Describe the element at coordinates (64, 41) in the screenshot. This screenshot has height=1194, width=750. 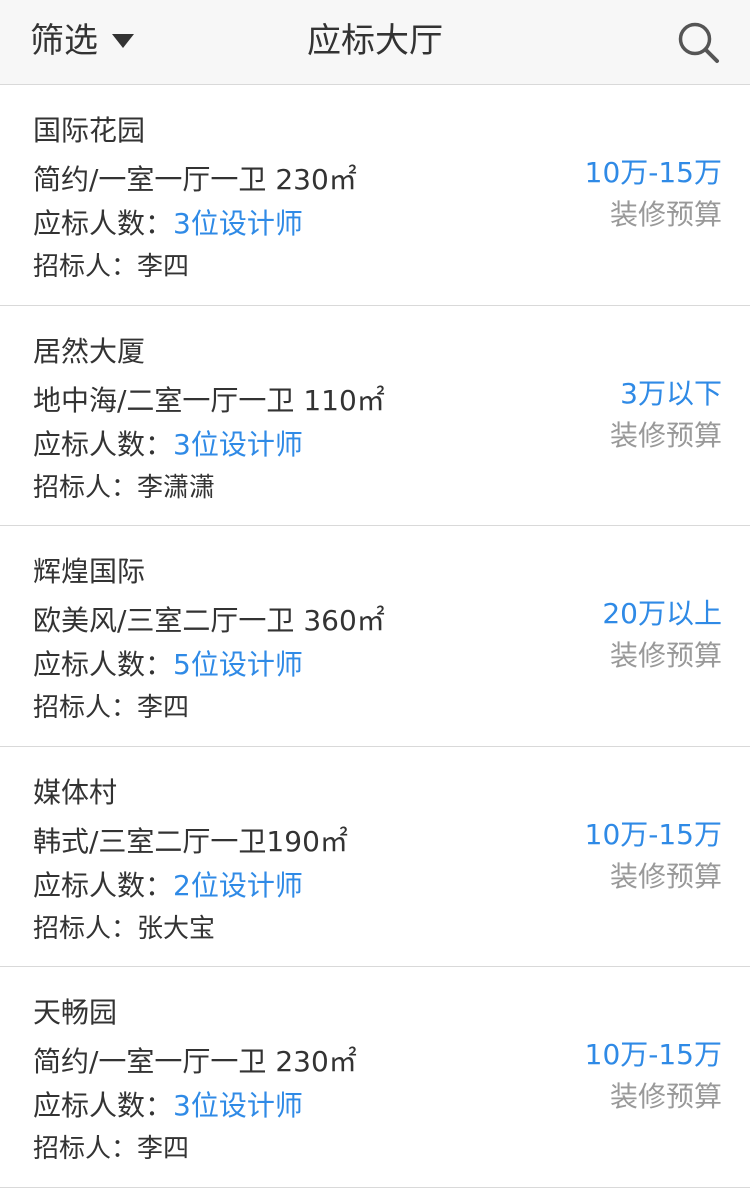
I see `filter-label: 筛选` at that location.